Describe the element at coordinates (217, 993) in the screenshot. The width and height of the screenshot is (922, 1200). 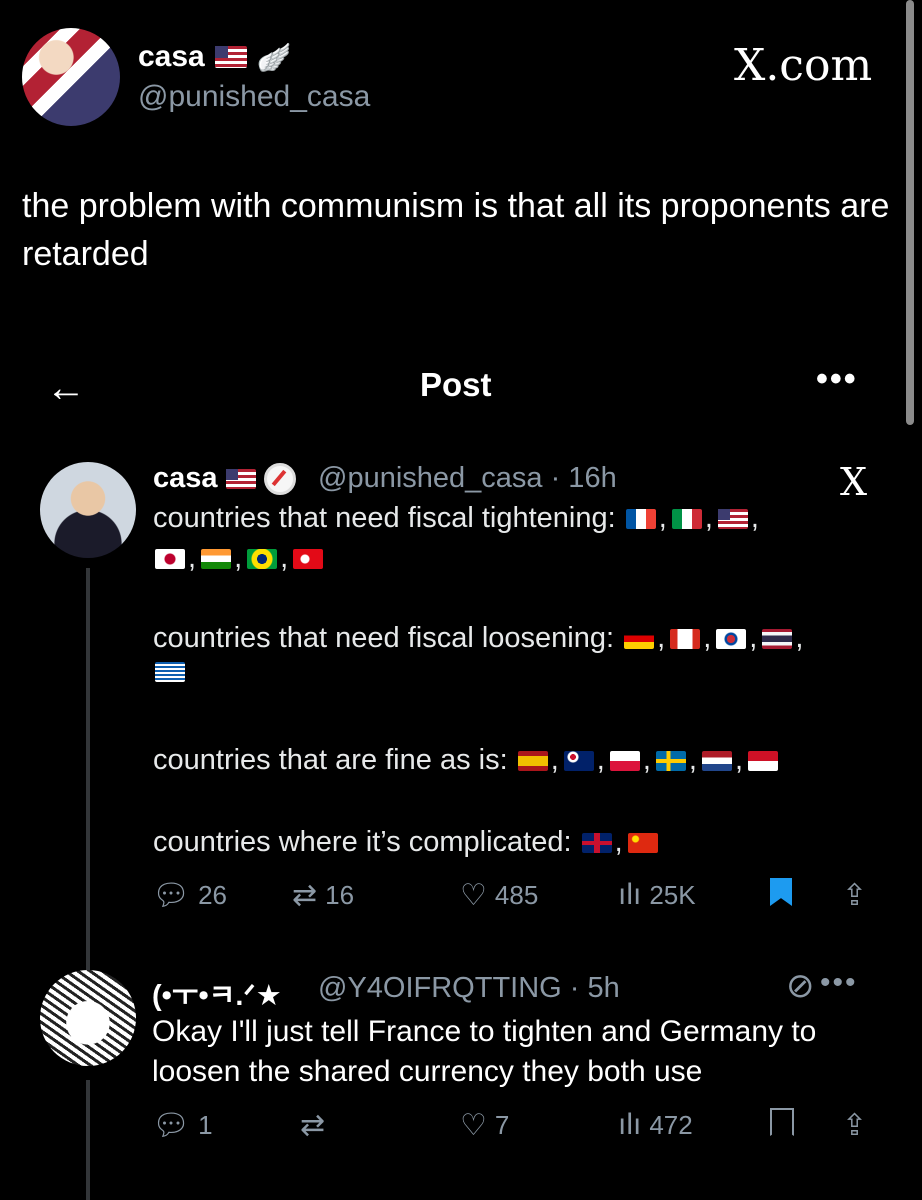
I see `author-name: (•ㅜ•ㅋ.ᐟ★` at that location.